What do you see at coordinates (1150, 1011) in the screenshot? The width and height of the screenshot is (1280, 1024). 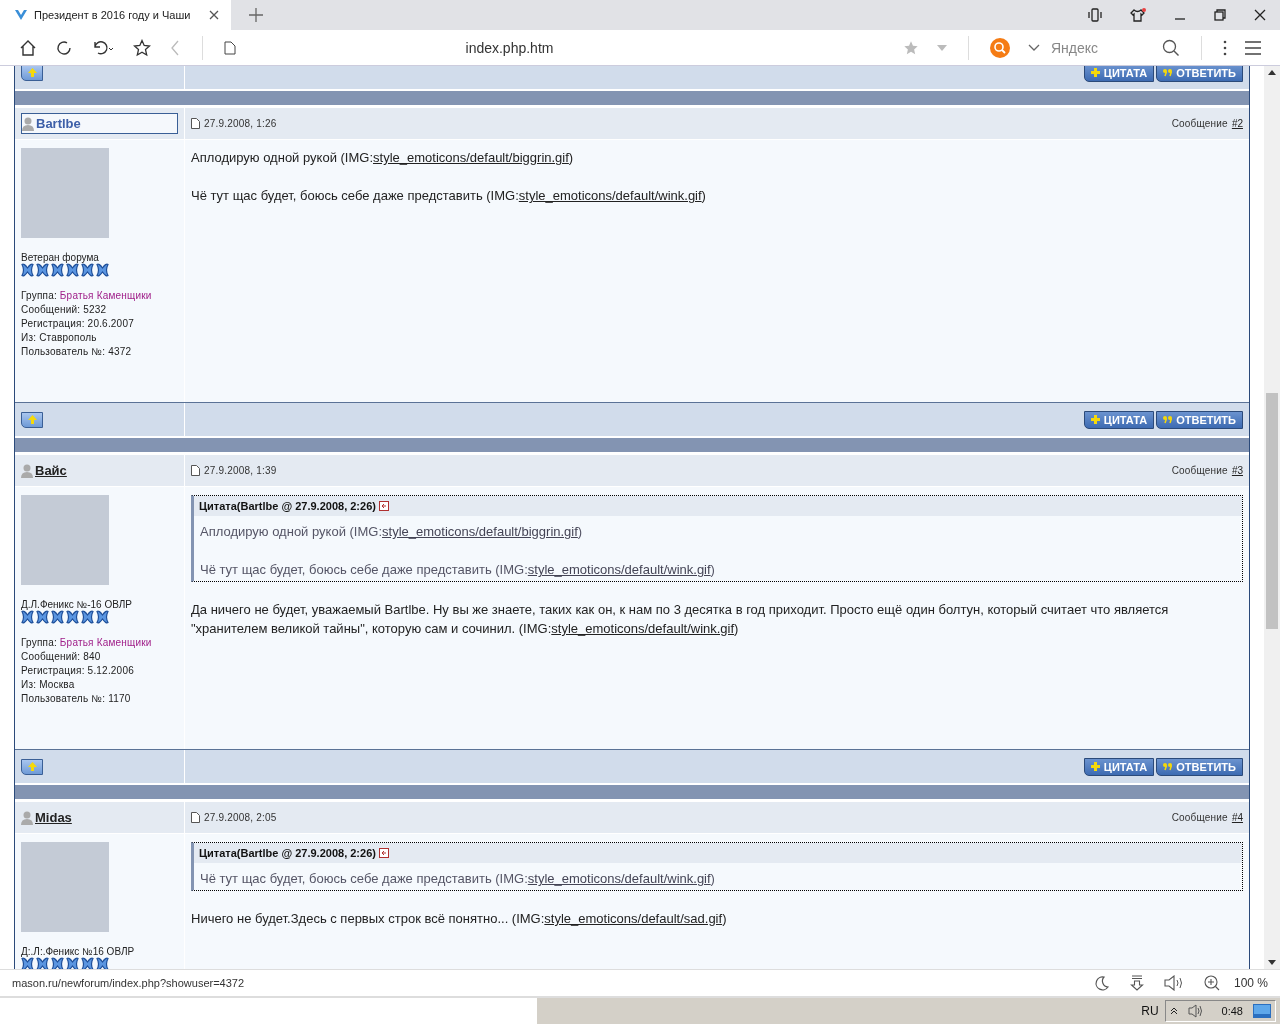 I see `language-indicator: RU` at bounding box center [1150, 1011].